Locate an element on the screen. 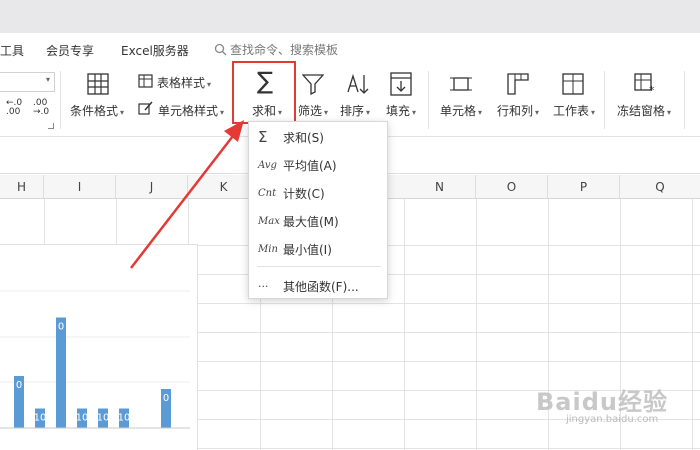 The width and height of the screenshot is (700, 450). decrease-decimal-button: ←.0.00 is located at coordinates (14, 108).